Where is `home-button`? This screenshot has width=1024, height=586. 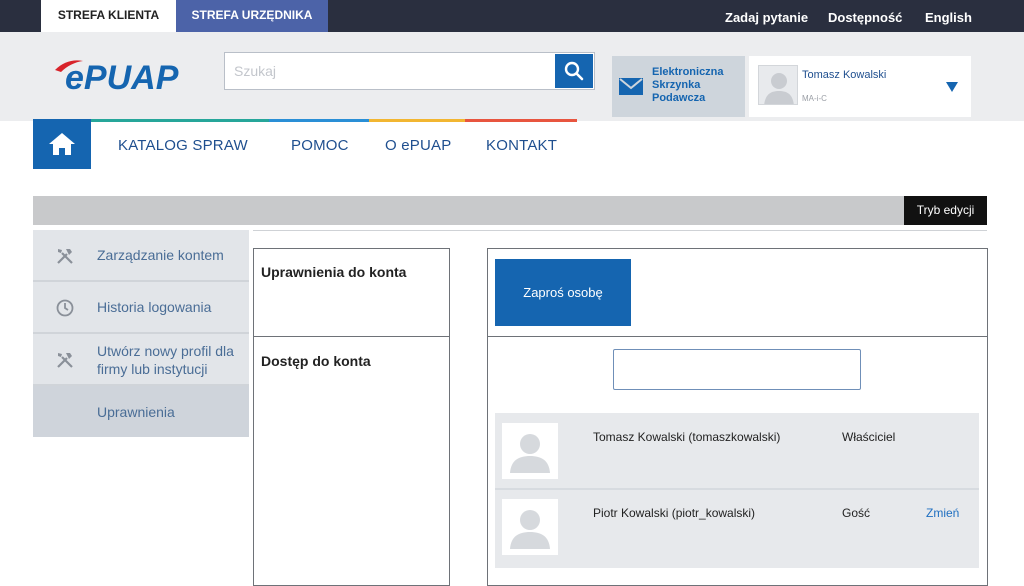 home-button is located at coordinates (62, 144).